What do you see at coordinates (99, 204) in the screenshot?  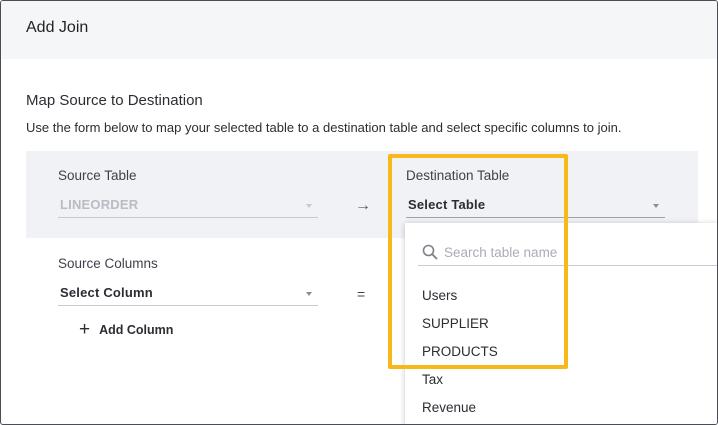 I see `source-table-value: LINEORDER` at bounding box center [99, 204].